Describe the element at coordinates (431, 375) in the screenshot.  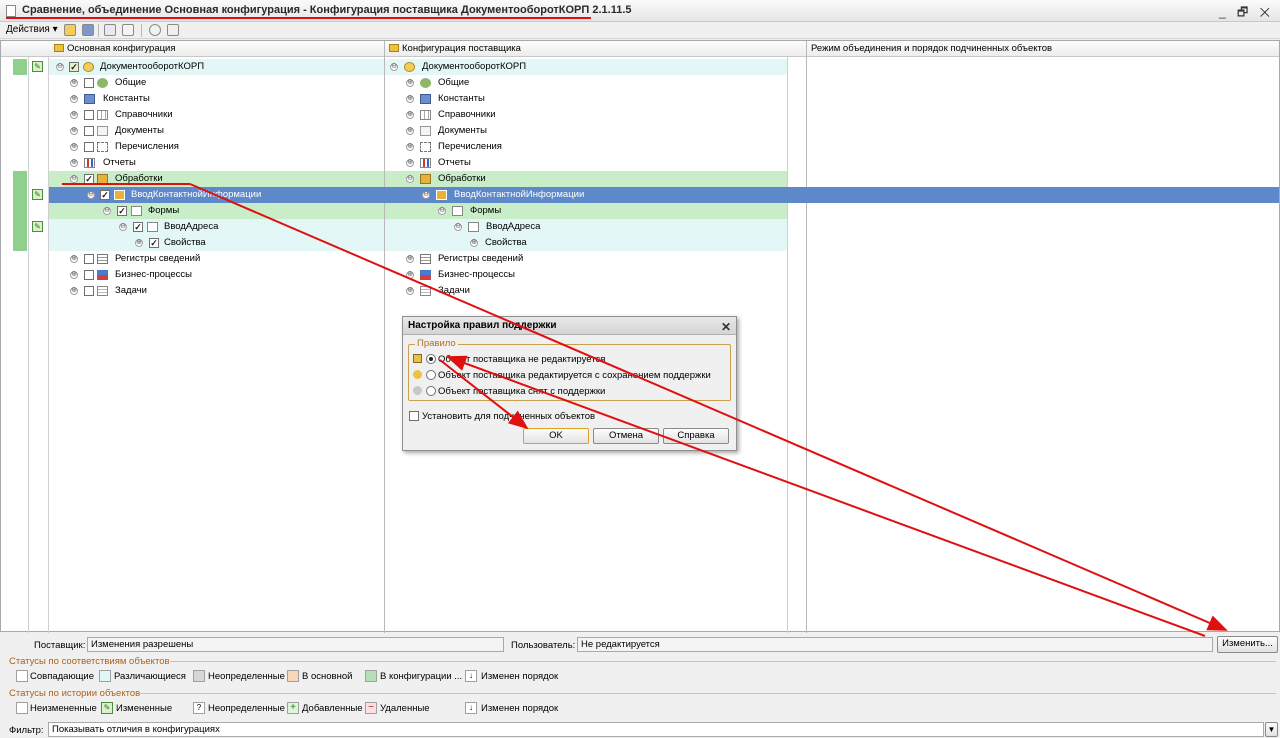
I see `radio-editable-with-support` at that location.